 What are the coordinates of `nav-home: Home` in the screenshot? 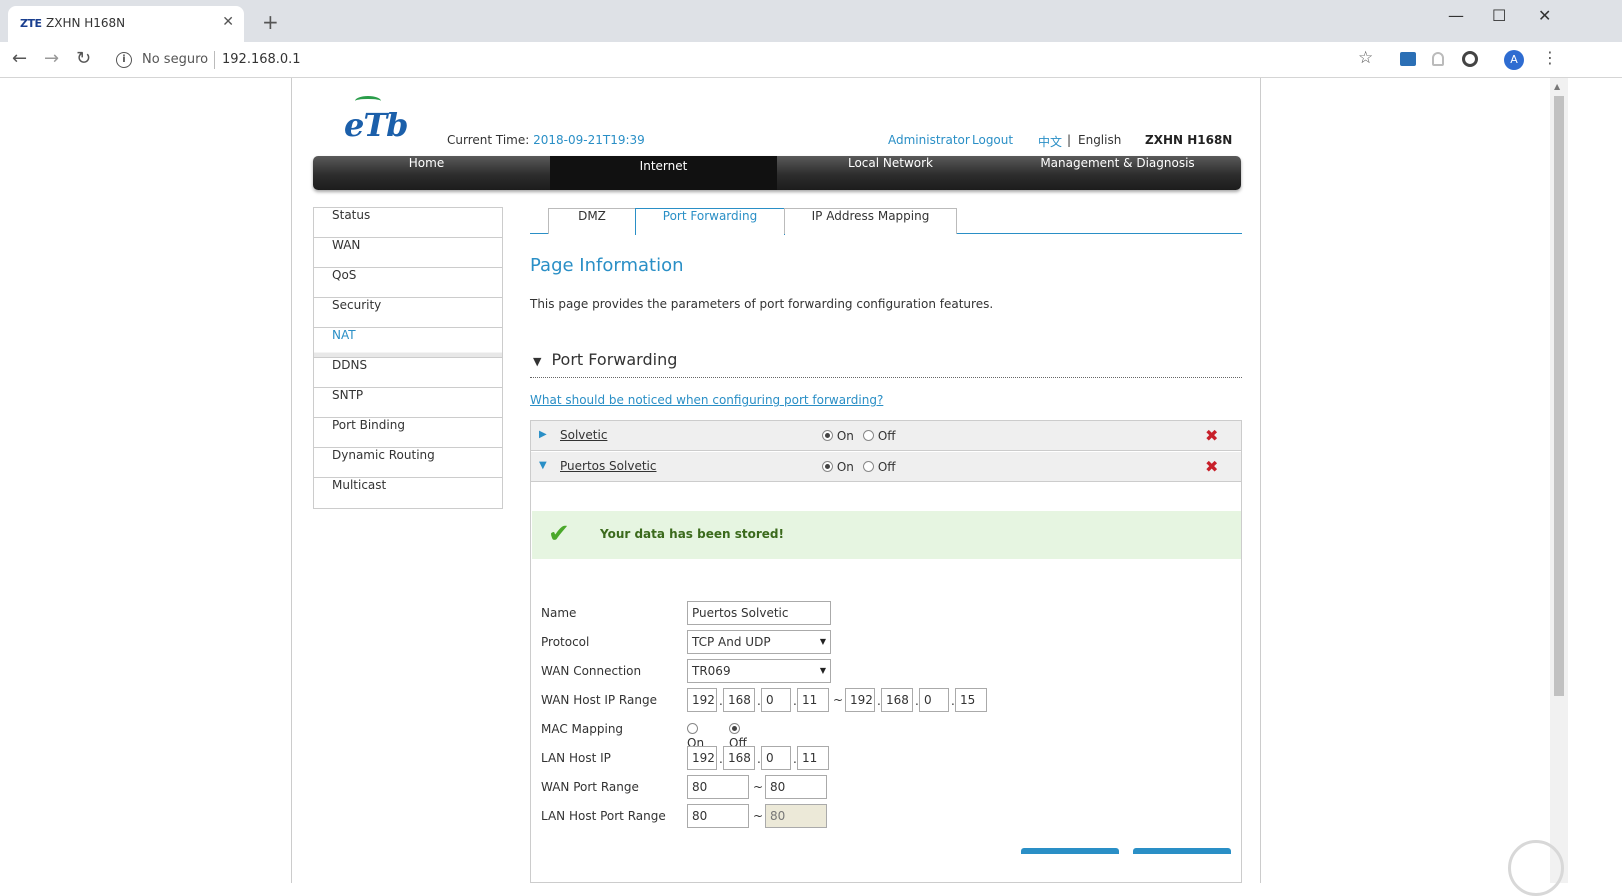 It's located at (426, 173).